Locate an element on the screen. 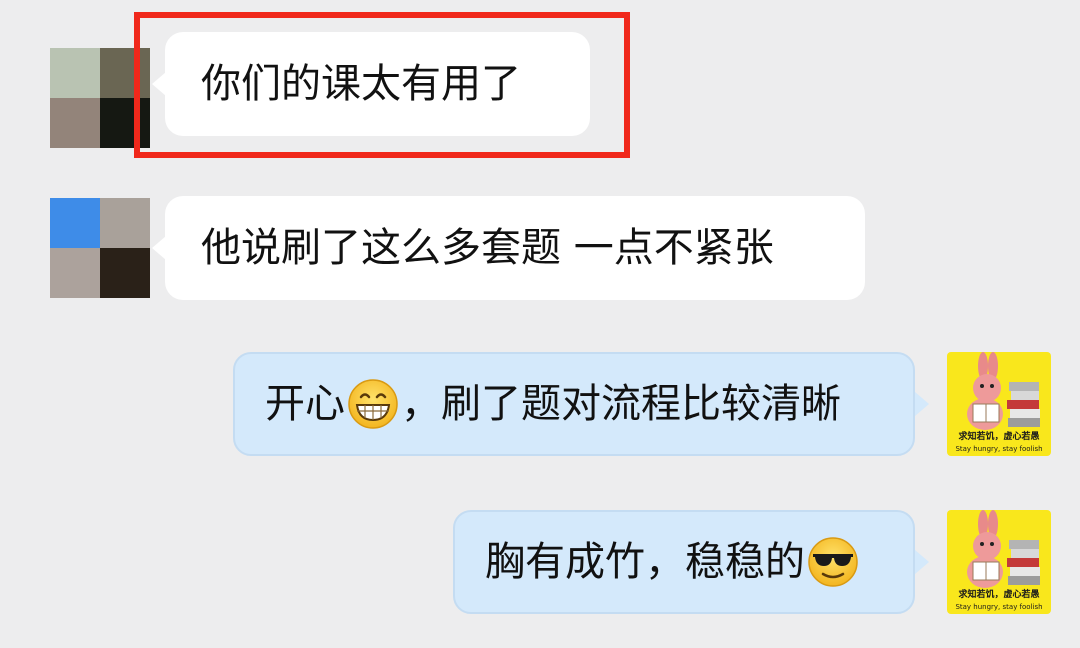  message-bubble-4: 胸有成竹，稳稳的 is located at coordinates (684, 562).